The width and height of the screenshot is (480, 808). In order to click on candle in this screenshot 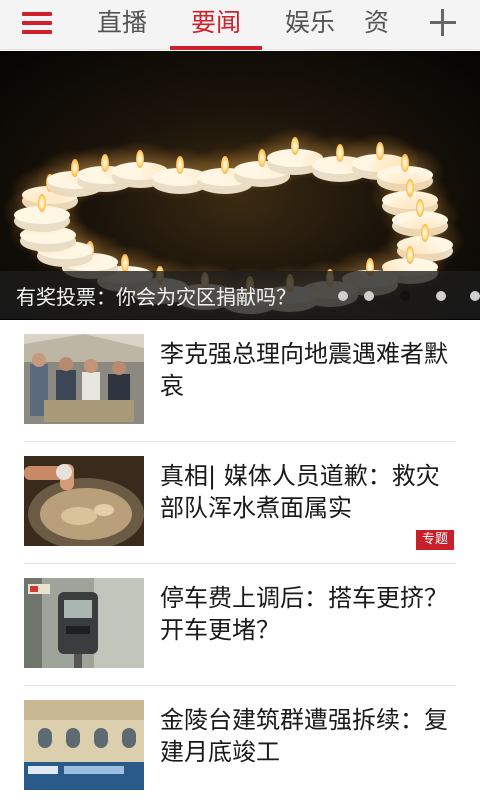, I will do `click(42, 211)`.